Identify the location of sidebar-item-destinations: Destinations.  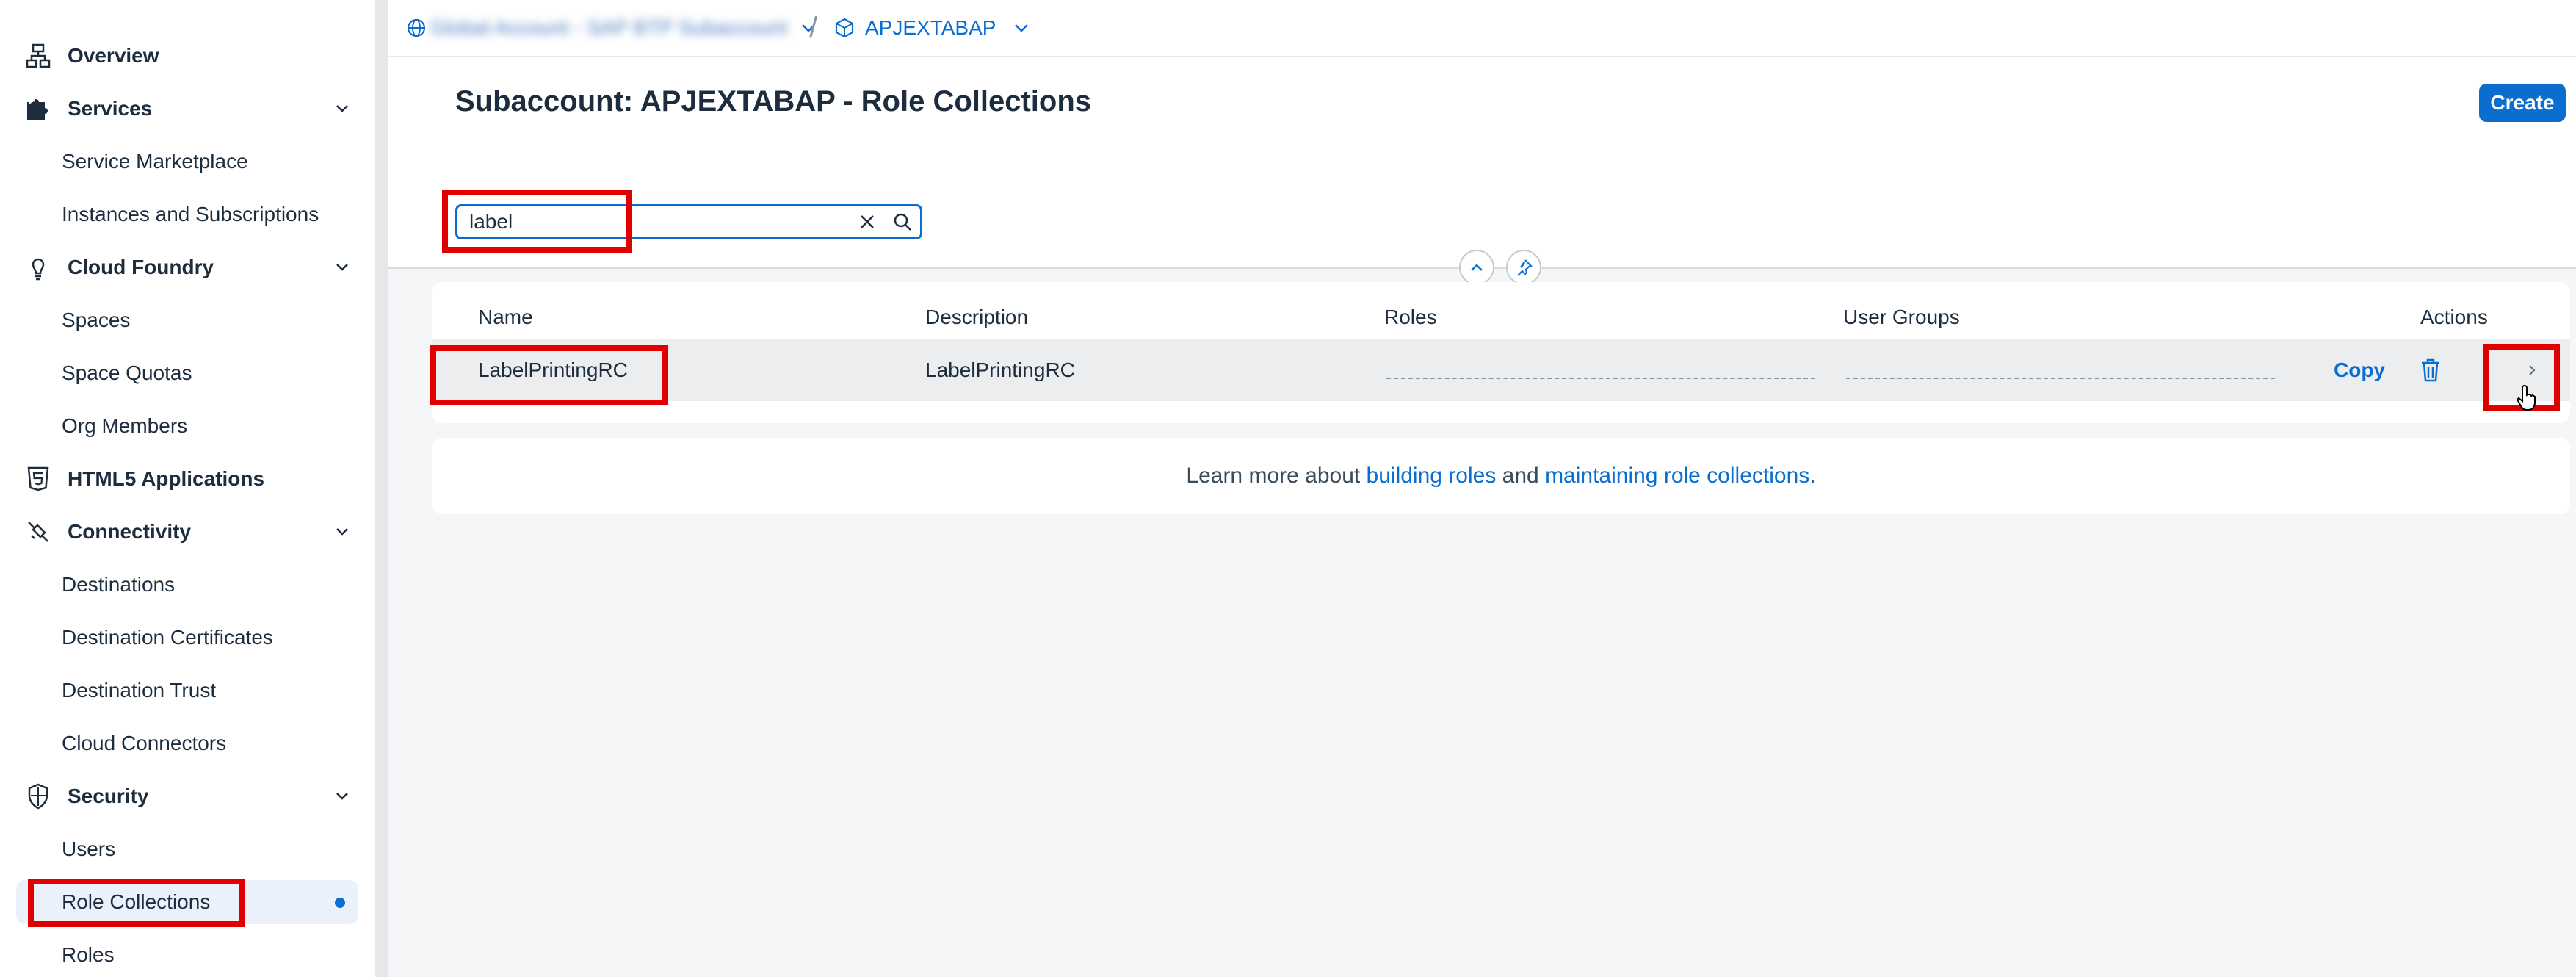
(207, 585).